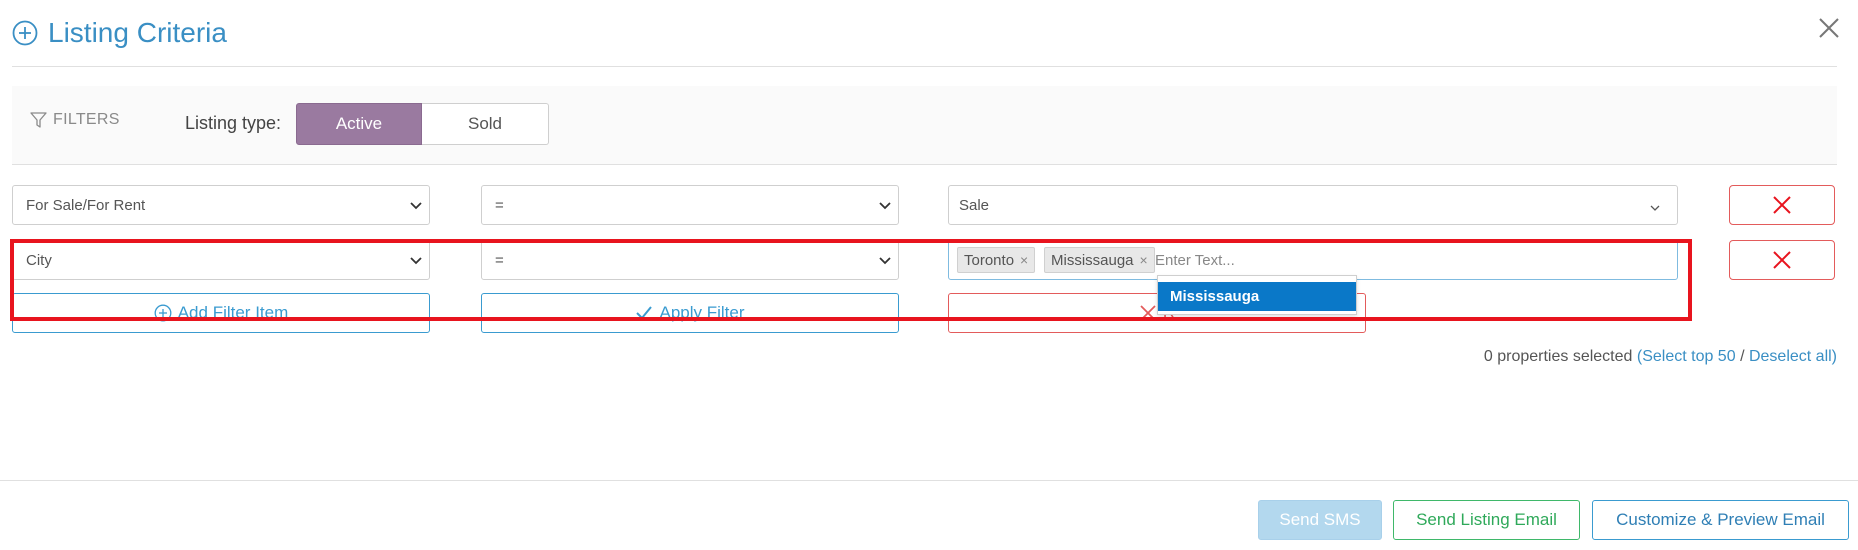 This screenshot has height=550, width=1858. What do you see at coordinates (929, 480) in the screenshot?
I see `footer-divider` at bounding box center [929, 480].